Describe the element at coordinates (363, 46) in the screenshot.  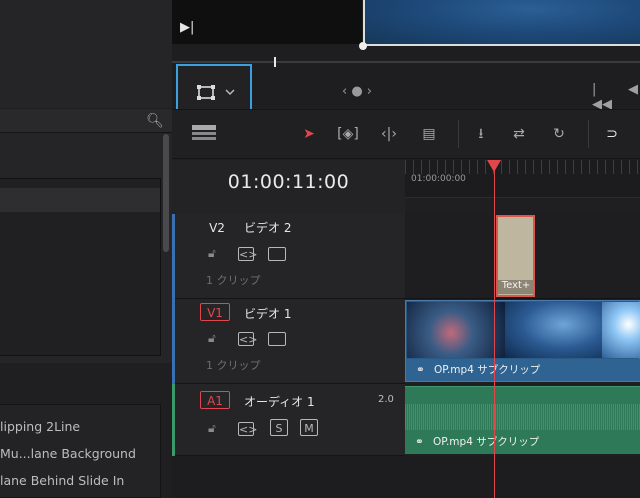
I see `transform-handle` at that location.